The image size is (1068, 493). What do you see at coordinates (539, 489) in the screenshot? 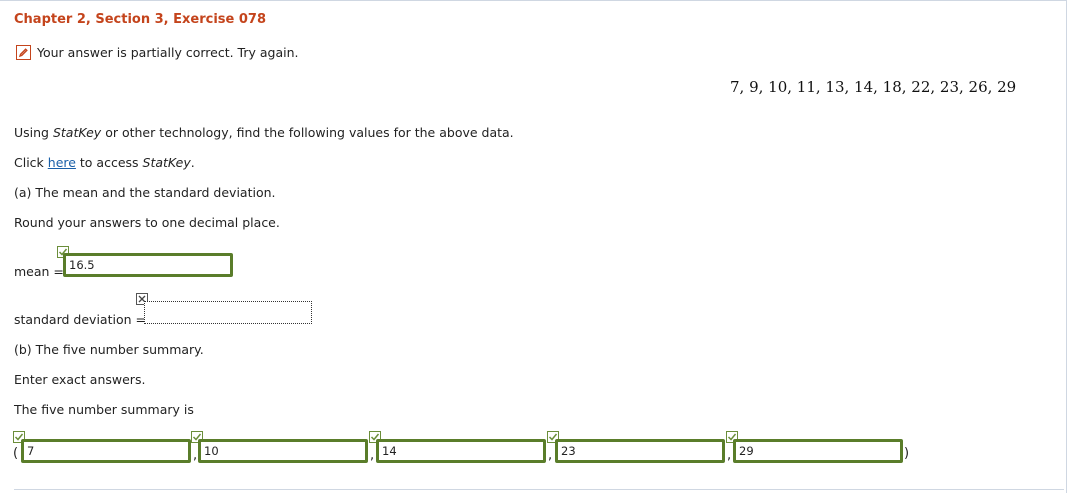
I see `bottom-divider` at bounding box center [539, 489].